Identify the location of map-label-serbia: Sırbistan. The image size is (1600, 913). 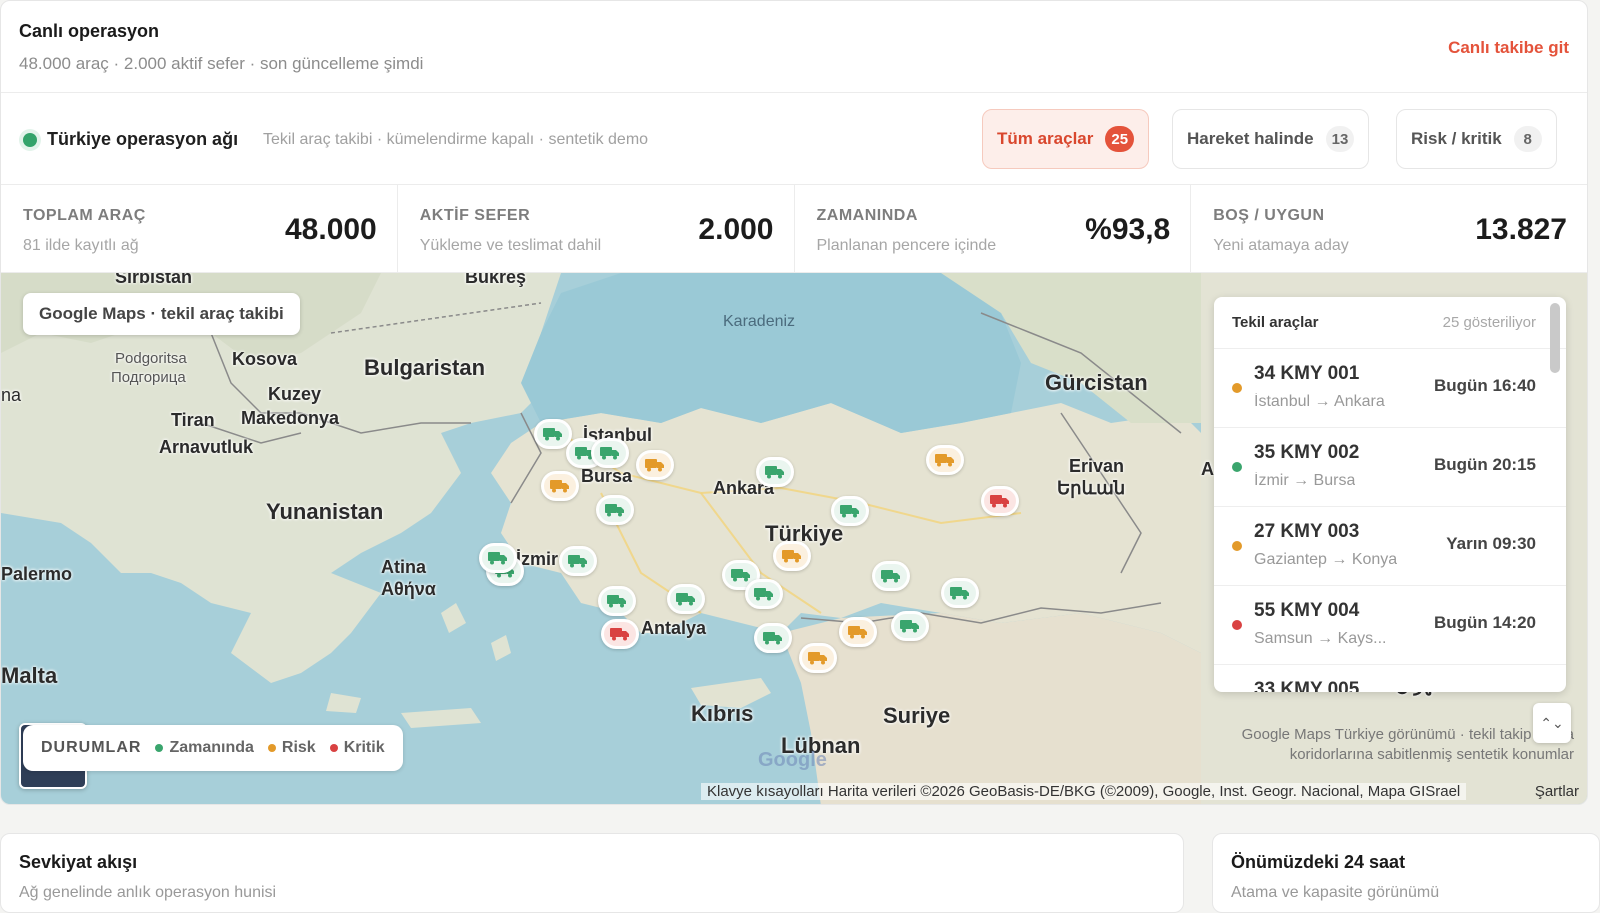
(154, 280).